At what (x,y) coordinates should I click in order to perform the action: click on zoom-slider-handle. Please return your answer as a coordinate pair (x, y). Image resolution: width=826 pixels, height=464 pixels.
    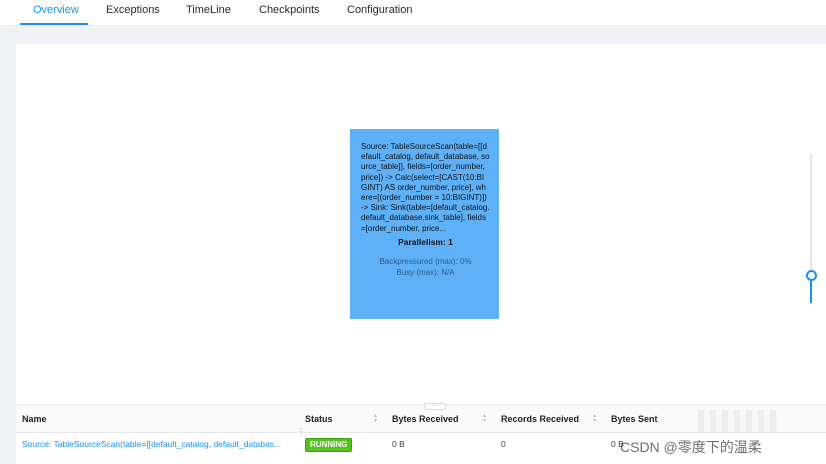
    Looking at the image, I should click on (811, 275).